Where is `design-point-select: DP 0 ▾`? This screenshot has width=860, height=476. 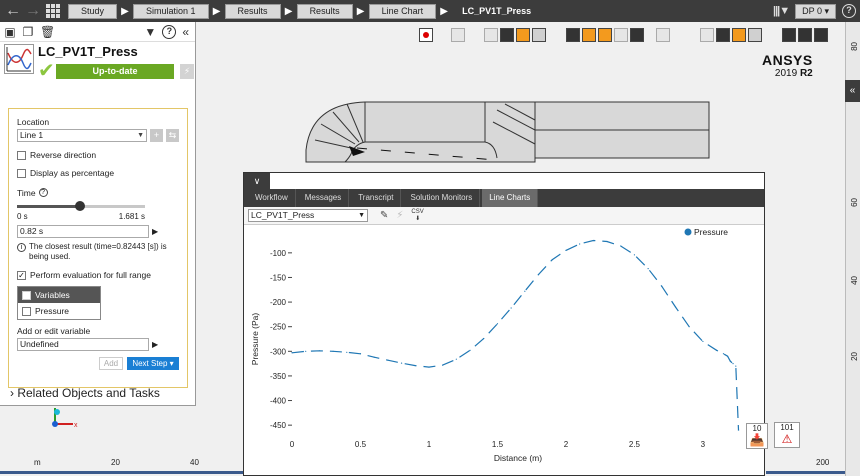
design-point-select: DP 0 ▾ is located at coordinates (815, 11).